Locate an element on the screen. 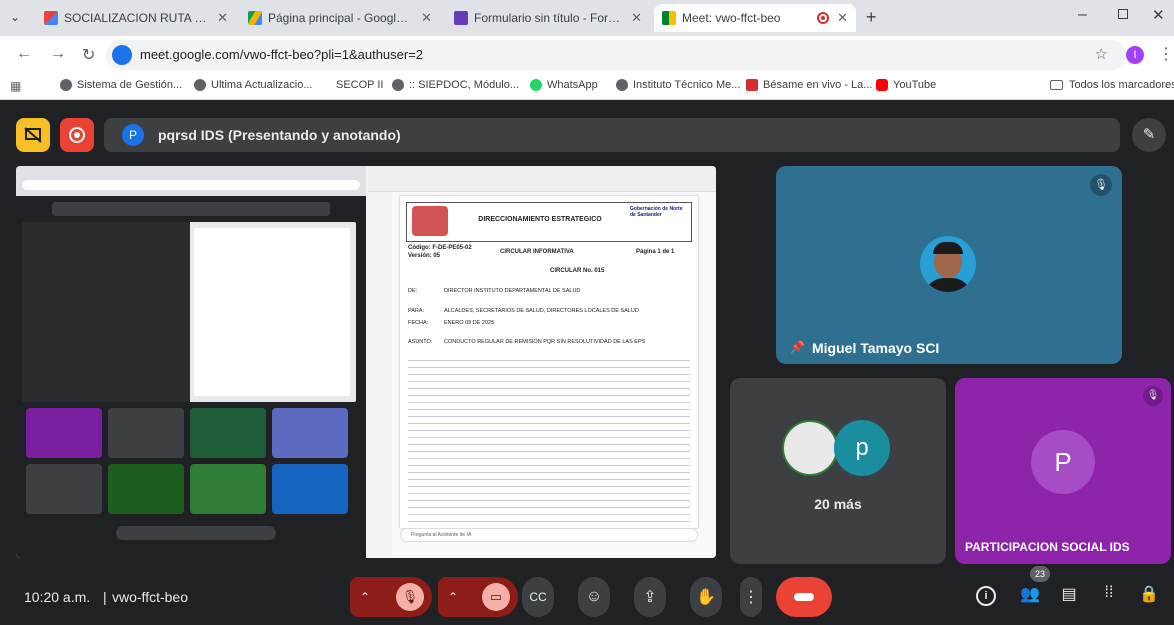 This screenshot has width=1174, height=625. meeting-info-button: i is located at coordinates (986, 596).